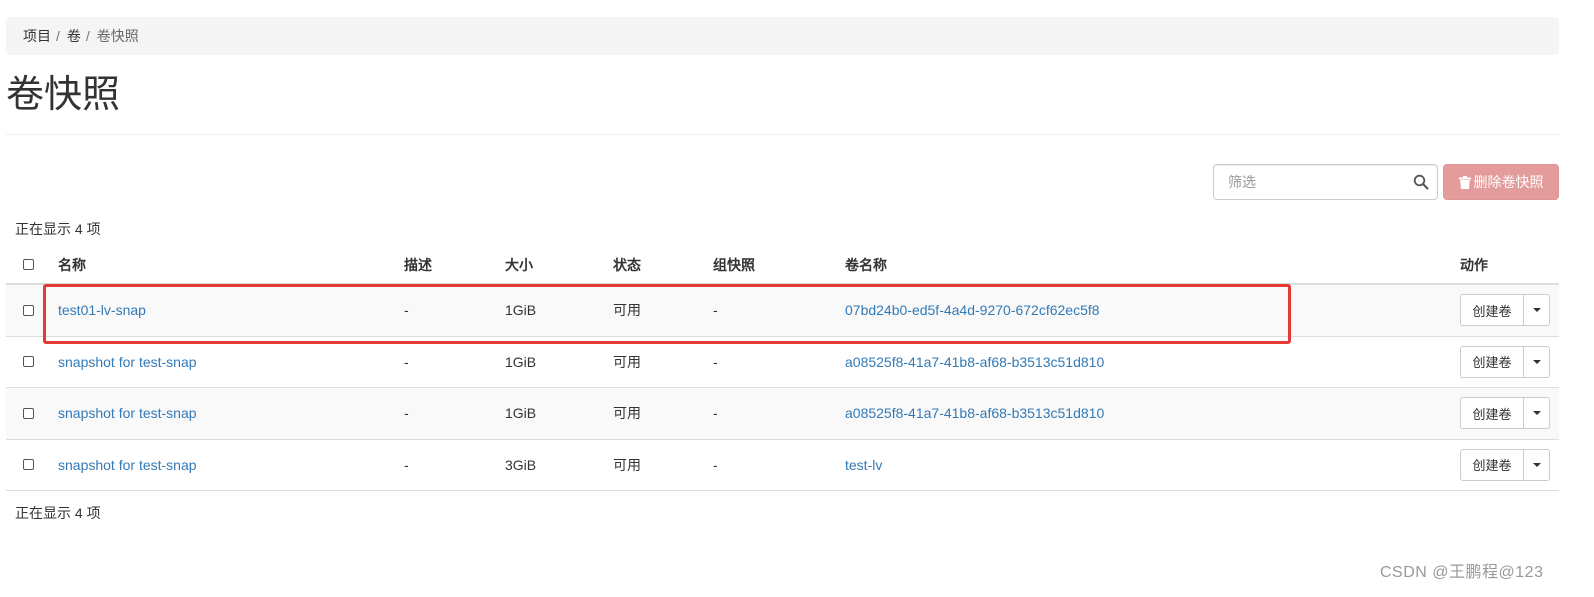 The width and height of the screenshot is (1594, 597). I want to click on filter-field, so click(1325, 182).